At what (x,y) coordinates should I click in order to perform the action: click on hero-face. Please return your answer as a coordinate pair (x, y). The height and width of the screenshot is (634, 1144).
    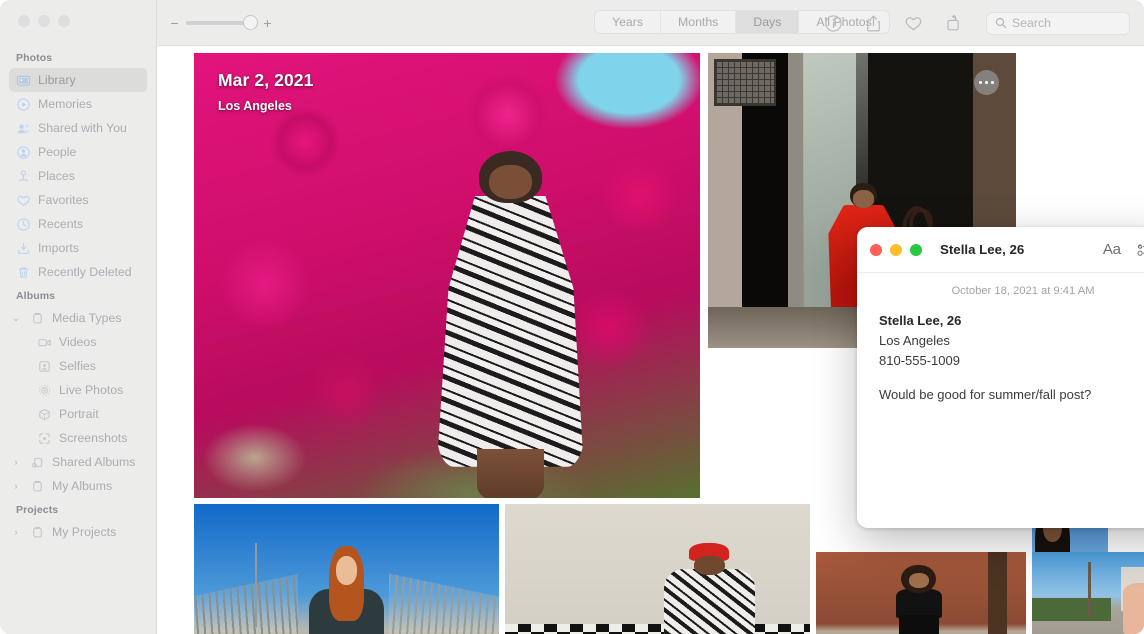
    Looking at the image, I should click on (510, 182).